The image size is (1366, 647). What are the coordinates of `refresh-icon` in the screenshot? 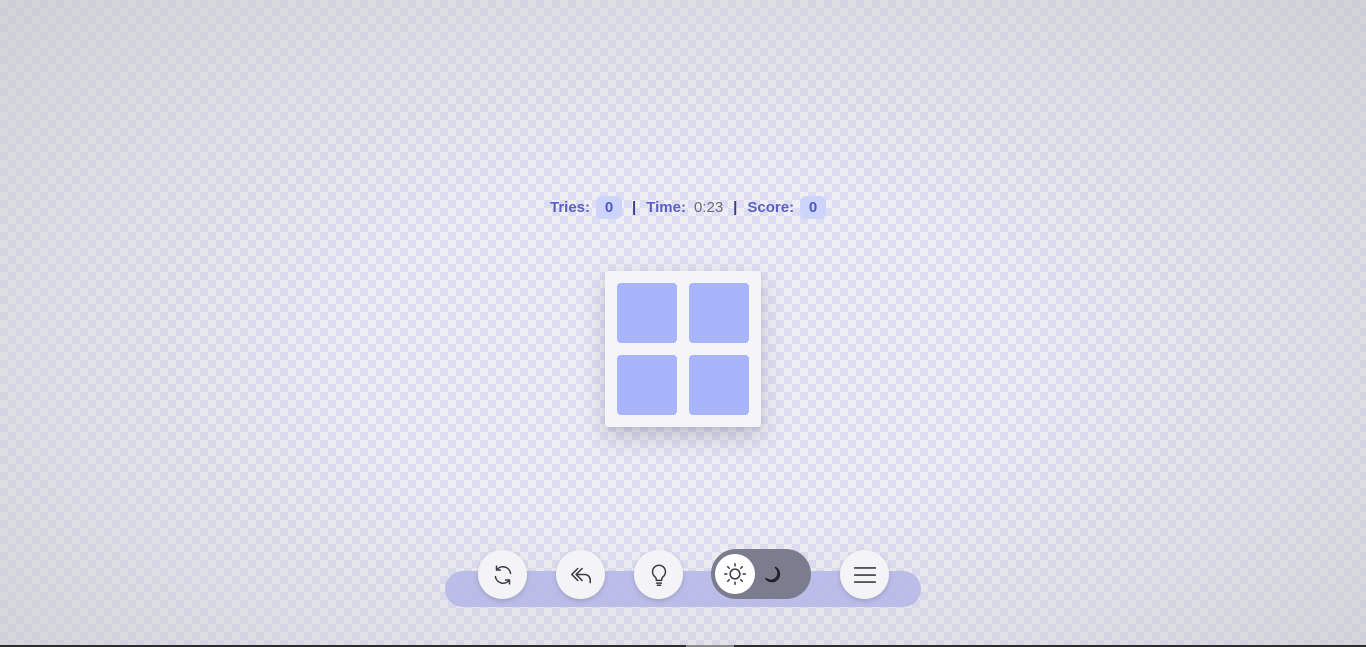 It's located at (502, 574).